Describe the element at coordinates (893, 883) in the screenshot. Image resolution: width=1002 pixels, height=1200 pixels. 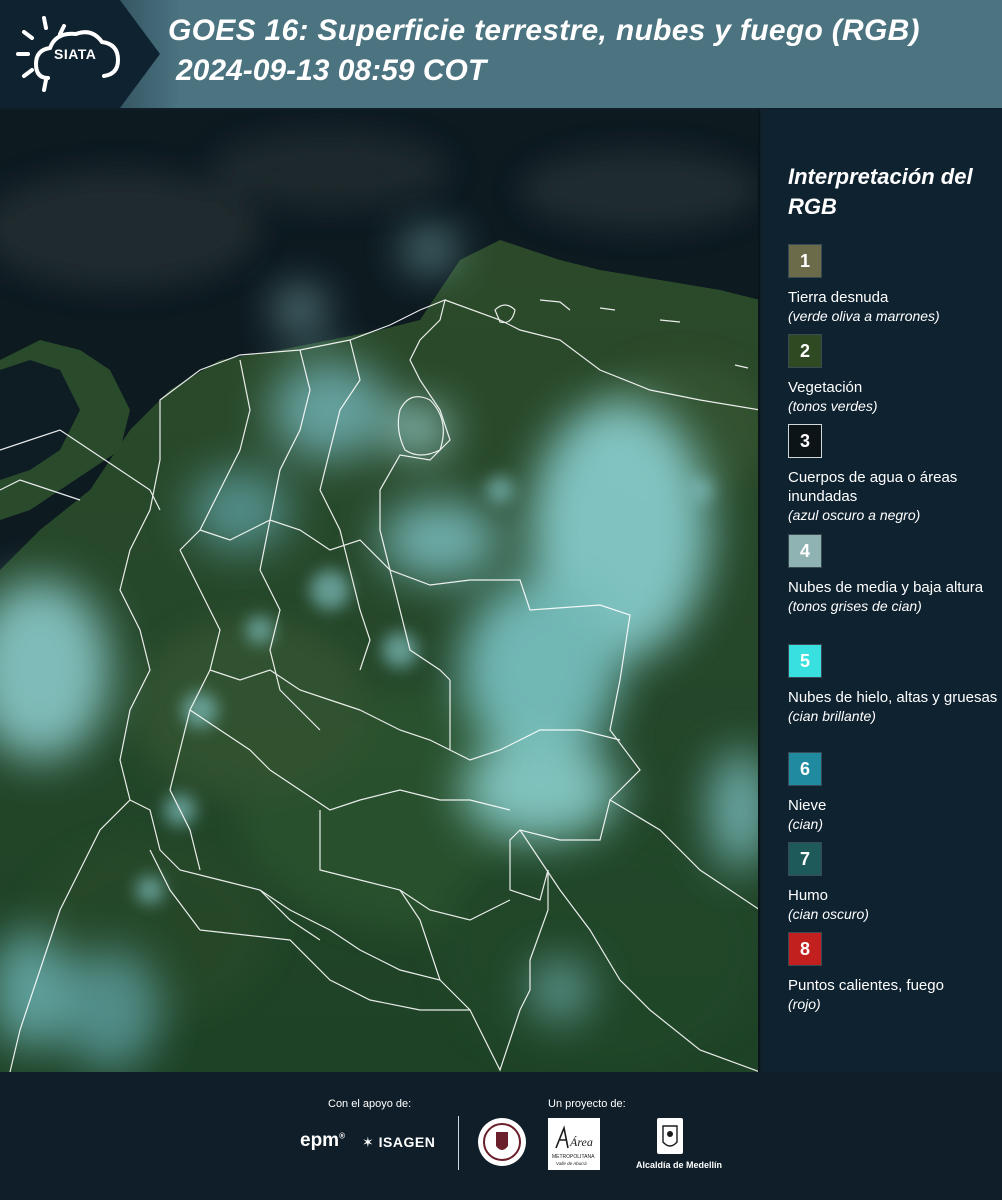
I see `legend-item-smoke: 7 Humo (cian oscuro)` at that location.